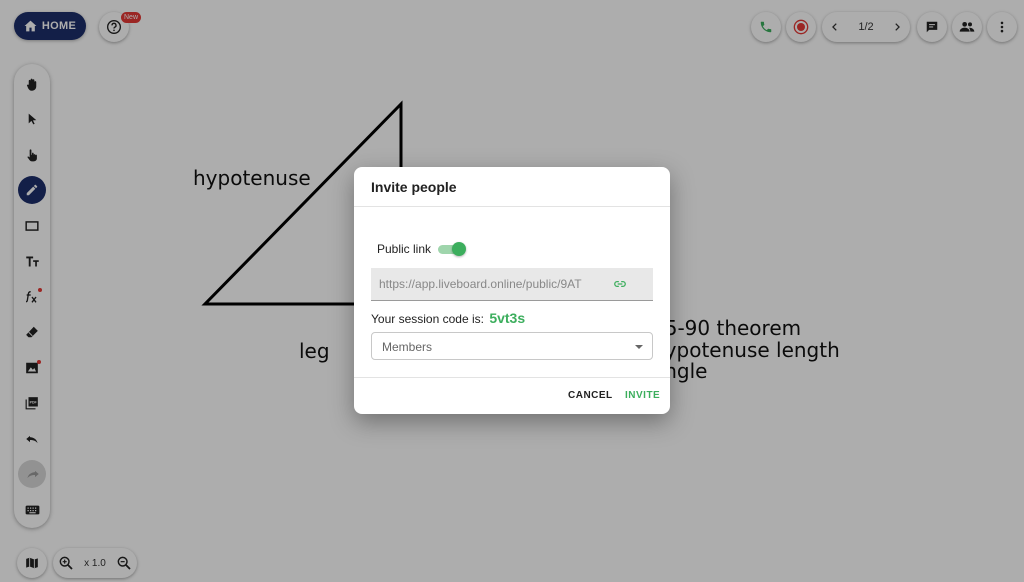 The width and height of the screenshot is (1024, 582). What do you see at coordinates (481, 284) in the screenshot?
I see `public-link-input` at bounding box center [481, 284].